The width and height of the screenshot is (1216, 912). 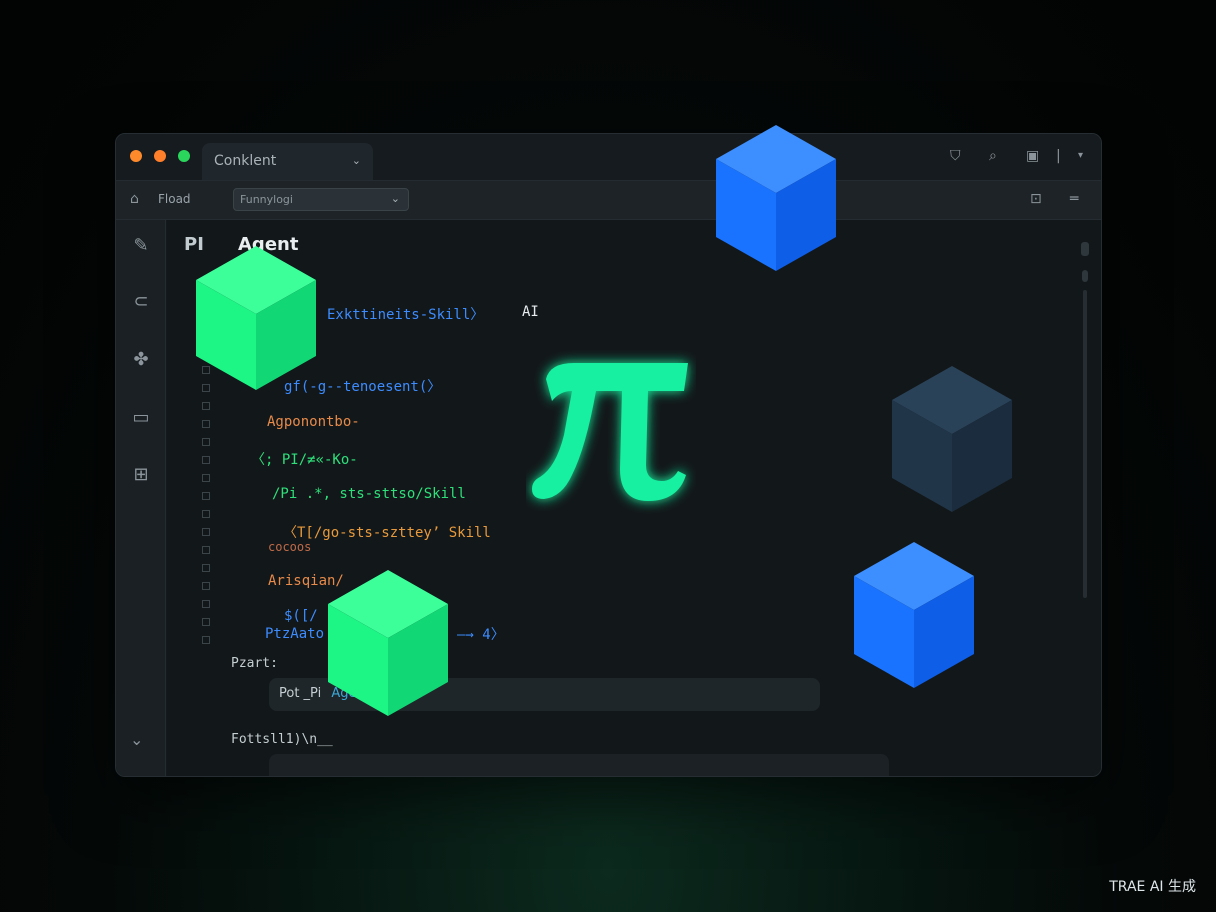 I want to click on close-button, so click(x=136, y=156).